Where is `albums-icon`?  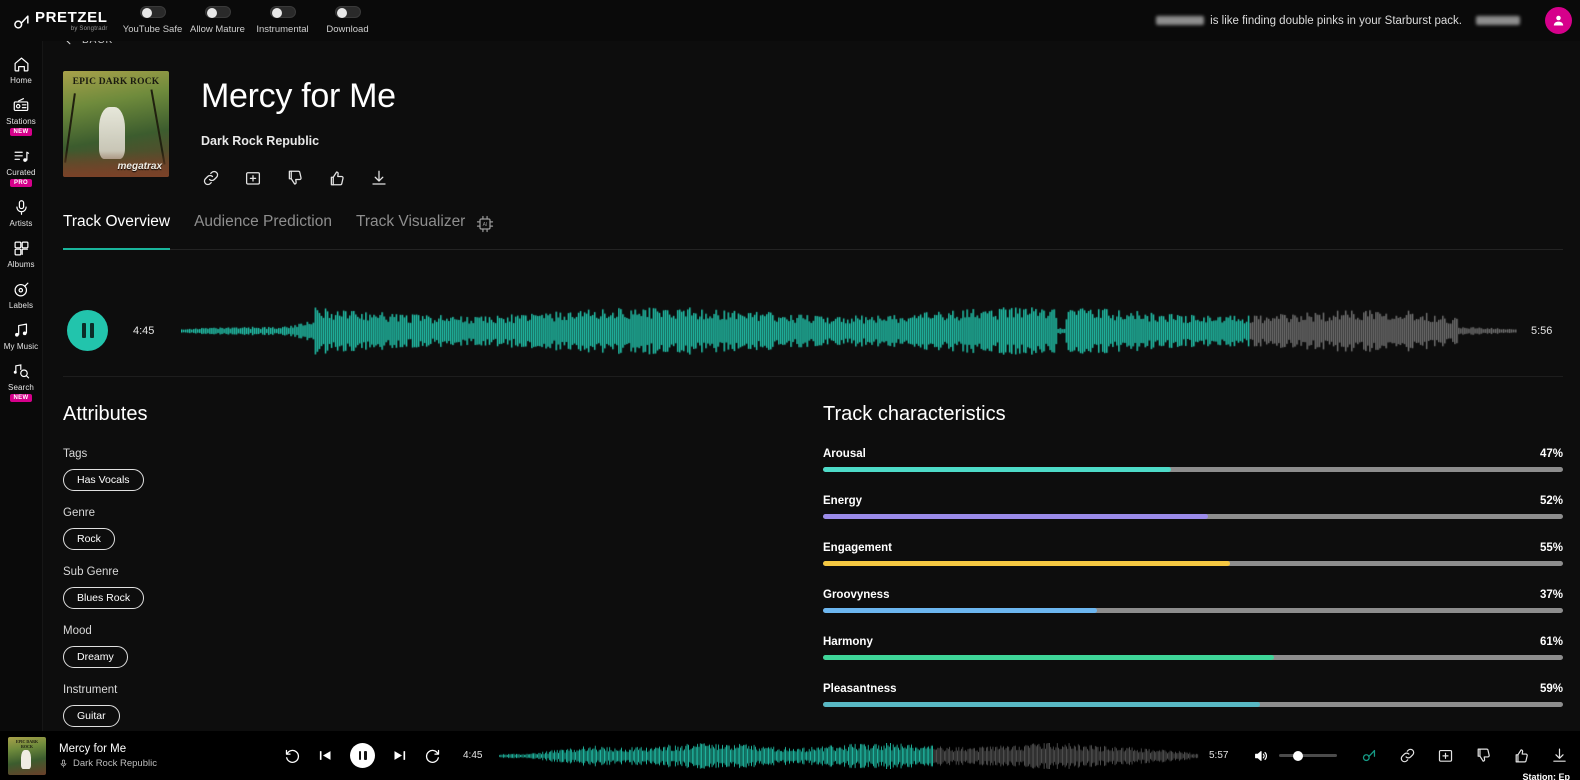
albums-icon is located at coordinates (21, 248).